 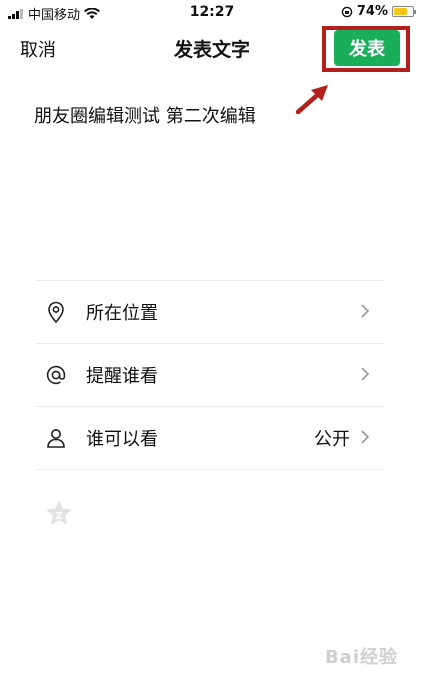 I want to click on status-right: 74%, so click(x=378, y=11).